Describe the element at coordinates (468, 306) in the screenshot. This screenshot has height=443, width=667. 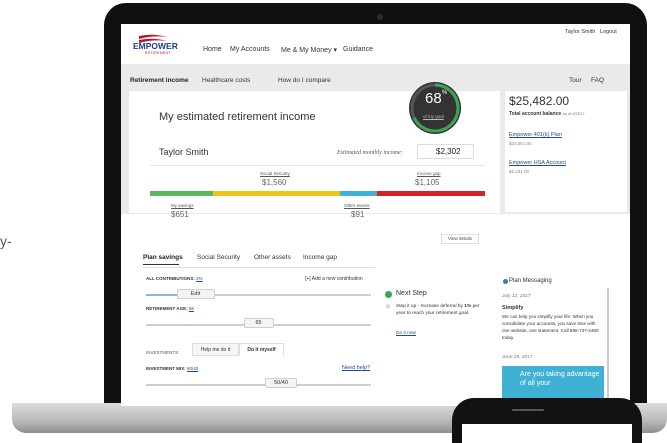
I see `next-step-bold: 1%` at that location.